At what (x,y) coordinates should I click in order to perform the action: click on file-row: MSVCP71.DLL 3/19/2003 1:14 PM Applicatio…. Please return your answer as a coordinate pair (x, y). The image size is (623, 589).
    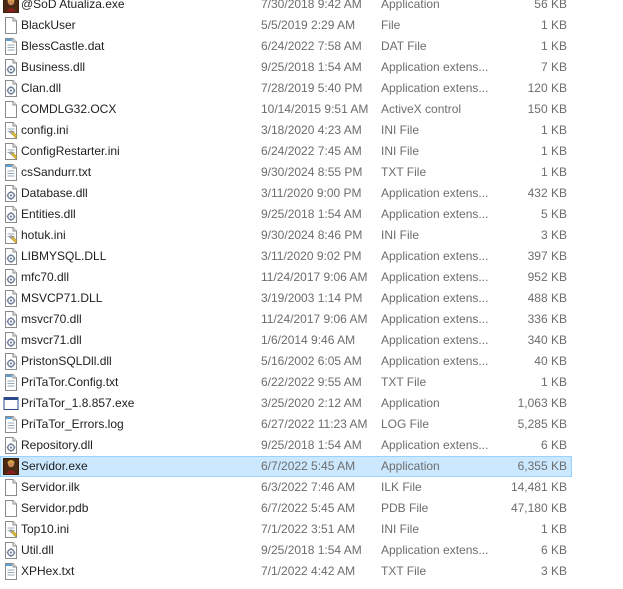
    Looking at the image, I should click on (286, 298).